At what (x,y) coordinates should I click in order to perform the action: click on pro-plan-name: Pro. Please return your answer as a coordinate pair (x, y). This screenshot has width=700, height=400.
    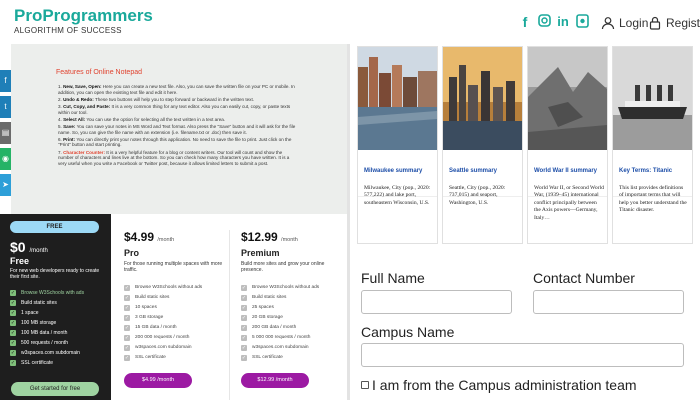
    Looking at the image, I should click on (132, 253).